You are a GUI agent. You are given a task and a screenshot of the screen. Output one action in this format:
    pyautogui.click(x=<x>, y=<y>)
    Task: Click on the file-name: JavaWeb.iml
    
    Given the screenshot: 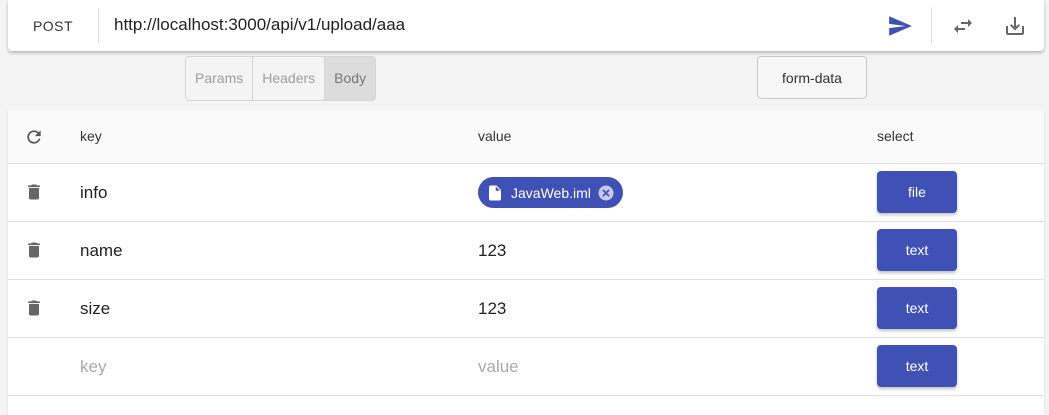 What is the action you would take?
    pyautogui.click(x=551, y=192)
    